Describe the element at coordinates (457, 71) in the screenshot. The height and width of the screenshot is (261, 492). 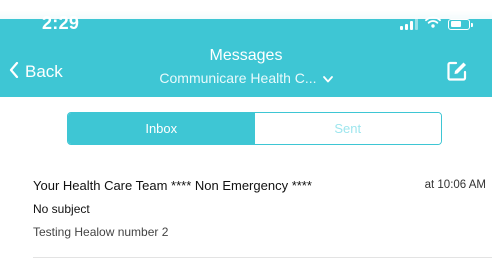
I see `compose-button` at that location.